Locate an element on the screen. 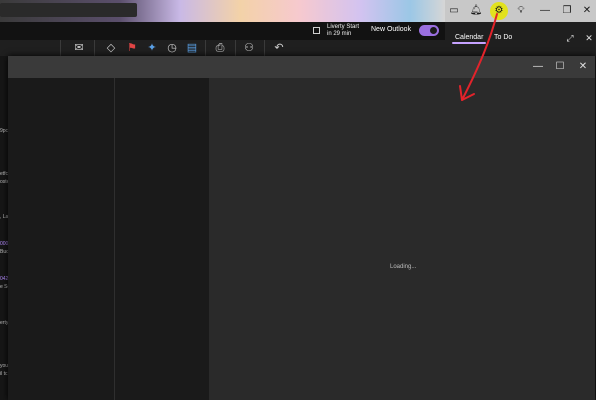 This screenshot has width=596, height=400. pin-icon: ✦ is located at coordinates (152, 48).